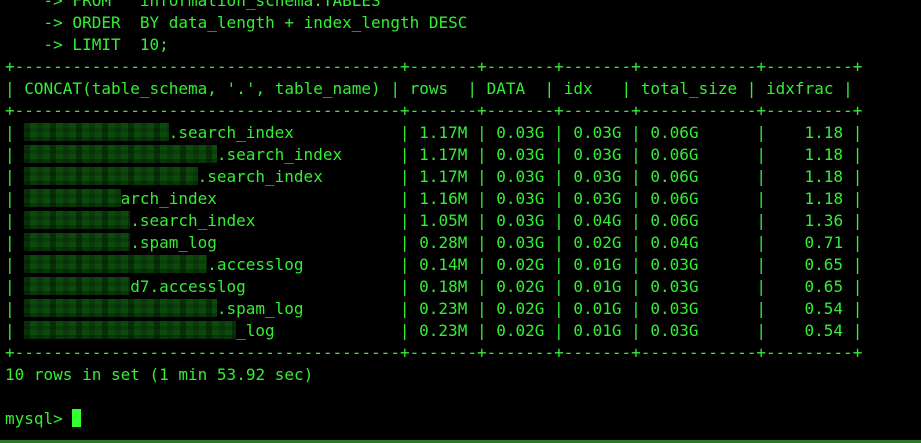 The image size is (921, 443). What do you see at coordinates (689, 88) in the screenshot?
I see `column-header-total-size: total_size` at bounding box center [689, 88].